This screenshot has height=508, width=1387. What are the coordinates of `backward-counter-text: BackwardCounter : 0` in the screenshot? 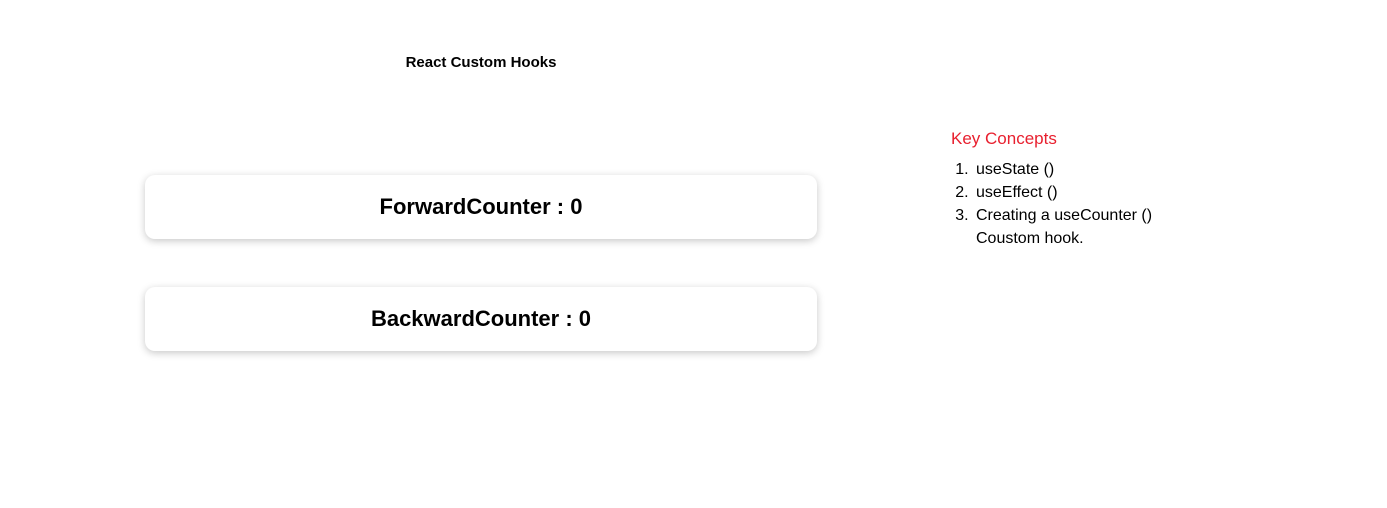 It's located at (481, 319).